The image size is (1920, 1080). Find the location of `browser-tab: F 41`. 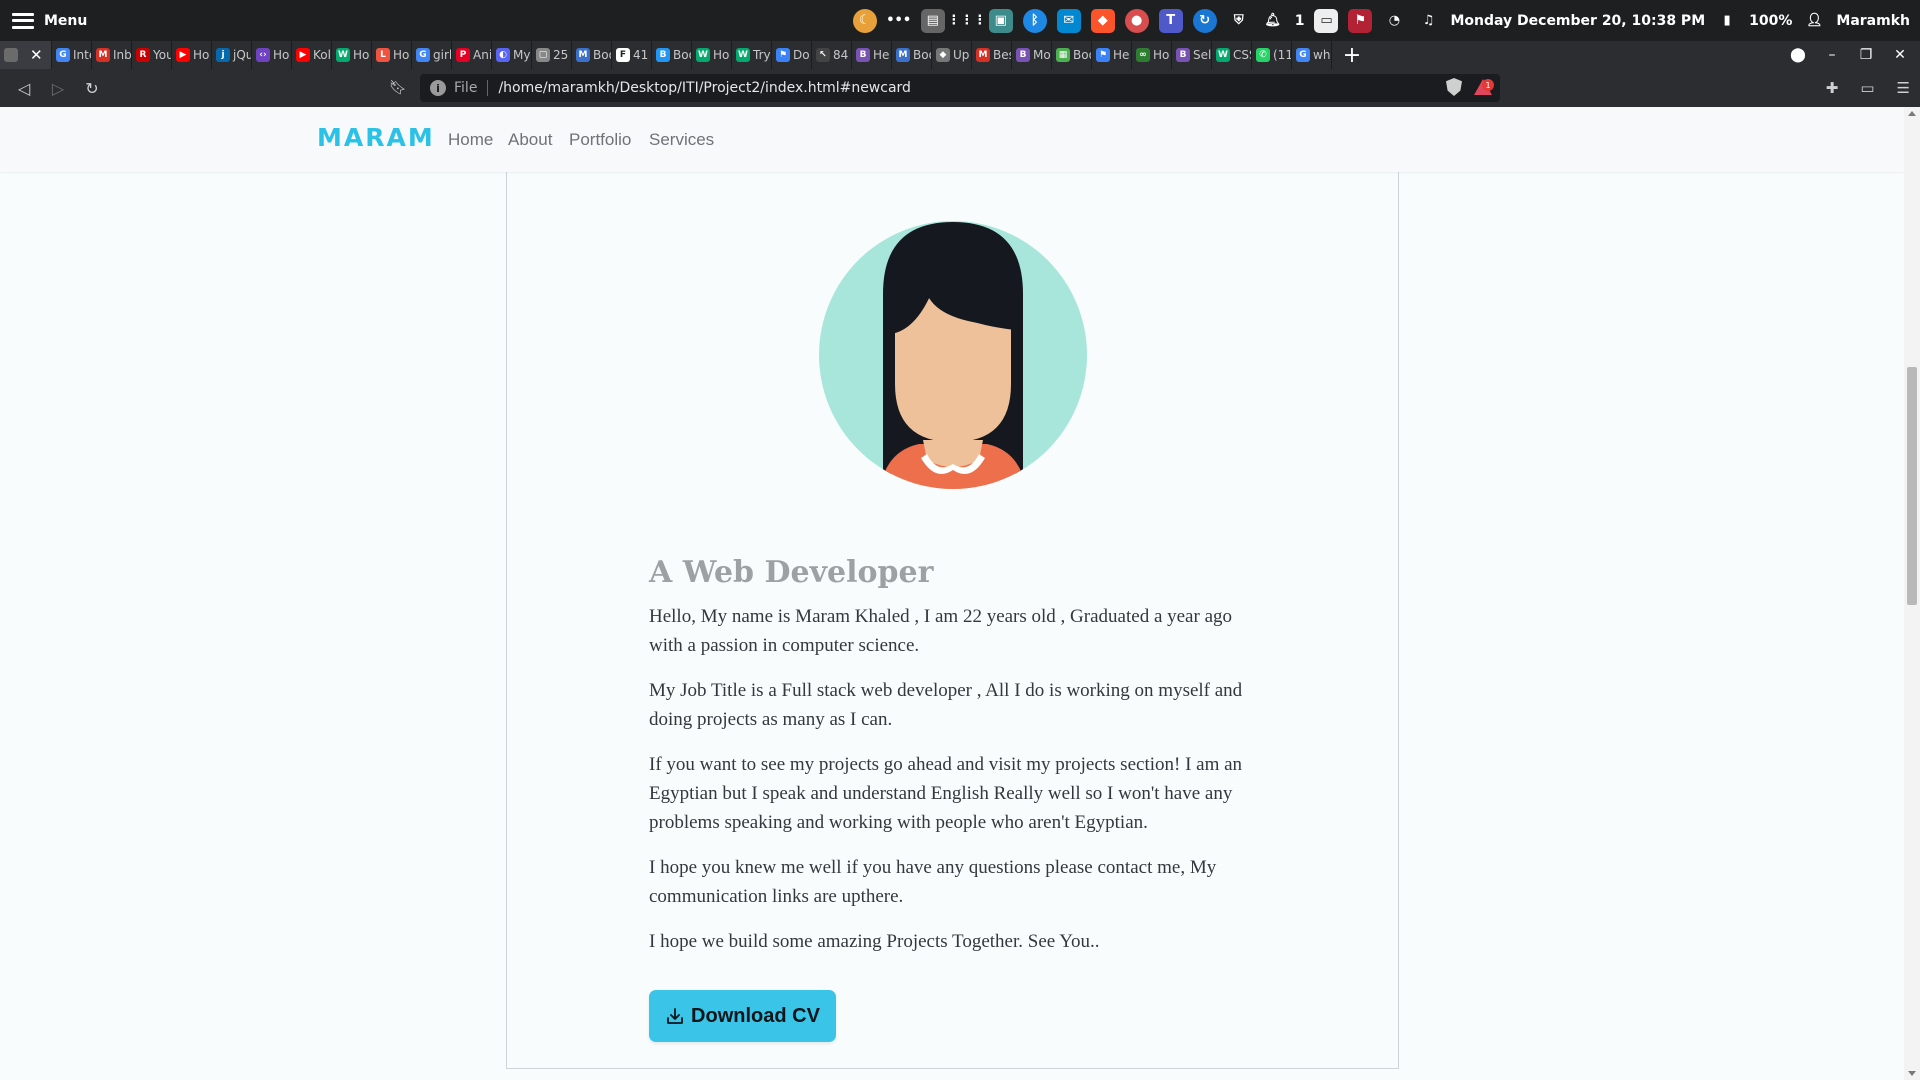

browser-tab: F 41 is located at coordinates (632, 55).